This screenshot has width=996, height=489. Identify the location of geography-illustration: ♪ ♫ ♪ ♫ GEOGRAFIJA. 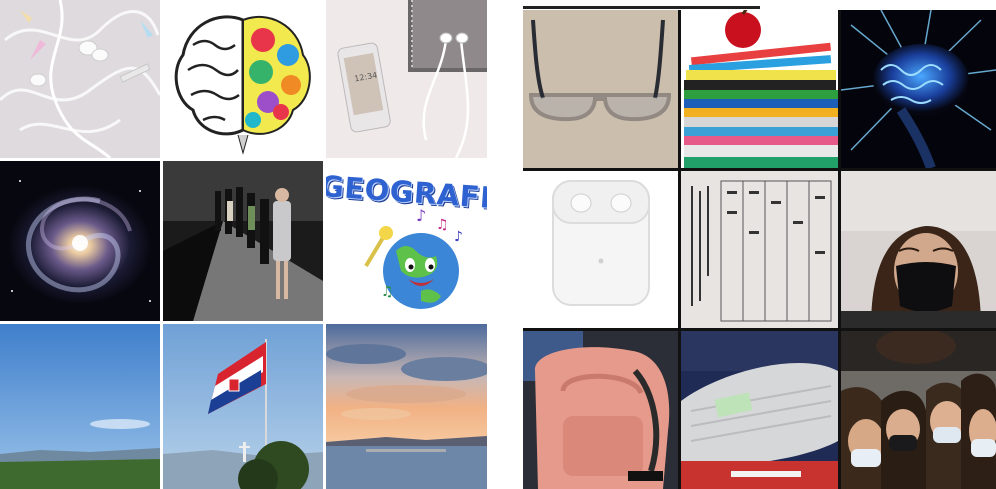
(406, 241).